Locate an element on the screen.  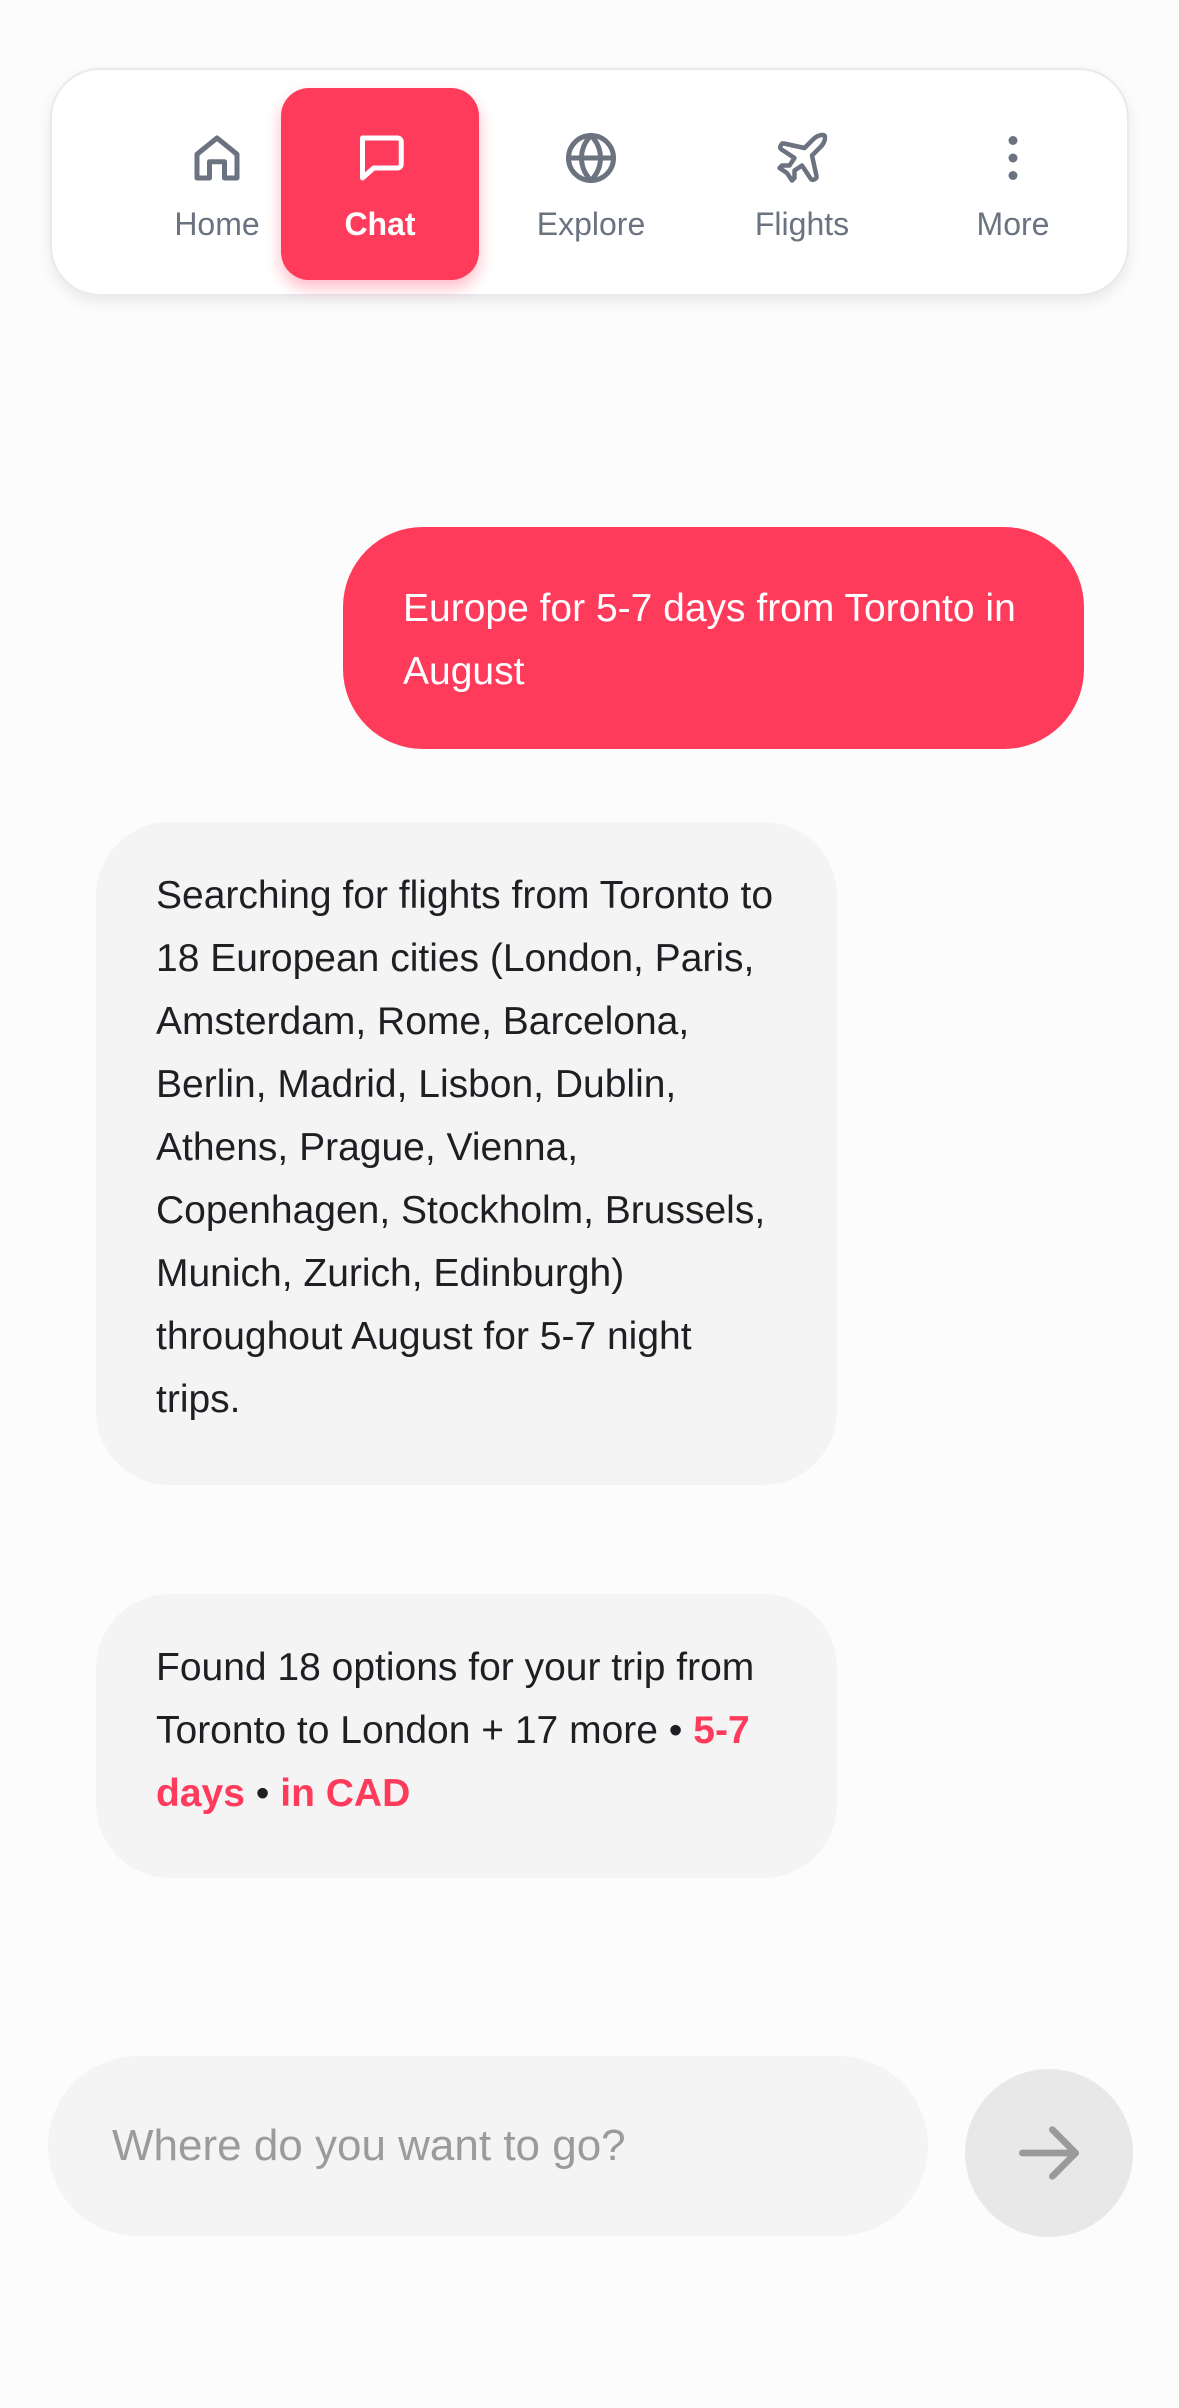
message-input is located at coordinates (502, 2146).